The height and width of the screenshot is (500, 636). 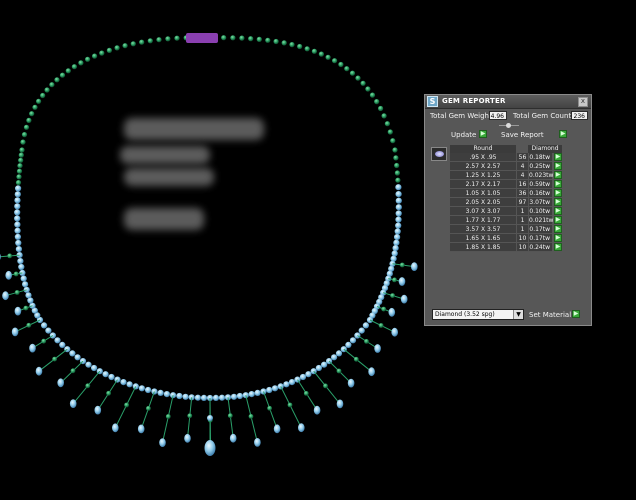 I want to click on save-report-label: Save Report, so click(x=522, y=135).